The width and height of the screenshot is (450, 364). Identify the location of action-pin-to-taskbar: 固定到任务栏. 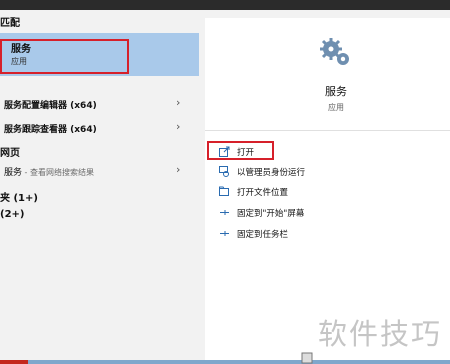
(315, 235).